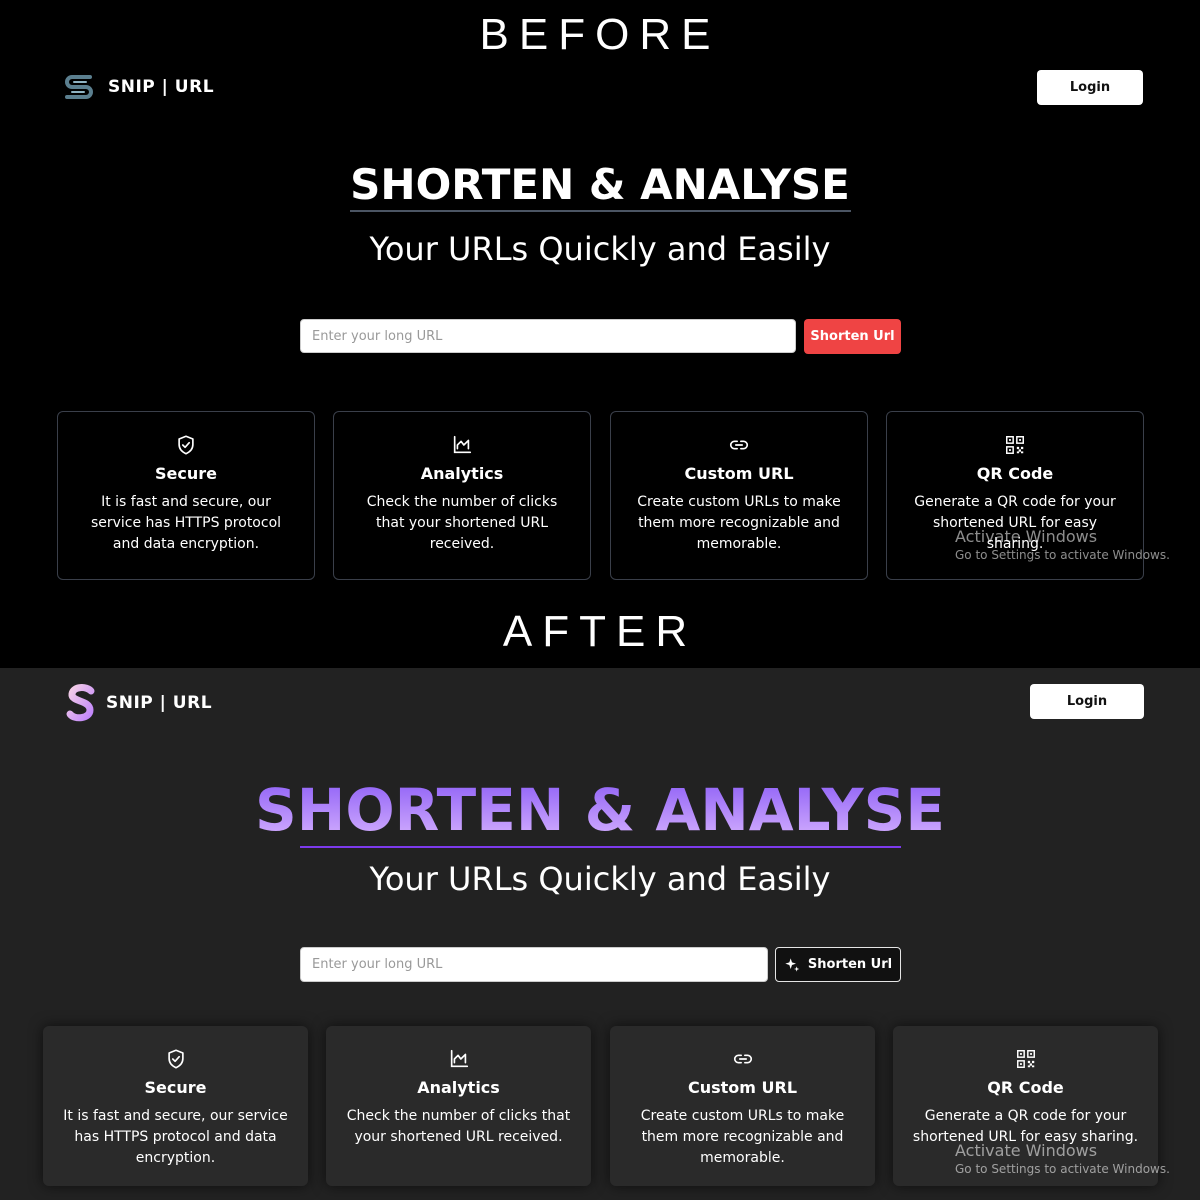  Describe the element at coordinates (600, 631) in the screenshot. I see `after-label: AFTER` at that location.